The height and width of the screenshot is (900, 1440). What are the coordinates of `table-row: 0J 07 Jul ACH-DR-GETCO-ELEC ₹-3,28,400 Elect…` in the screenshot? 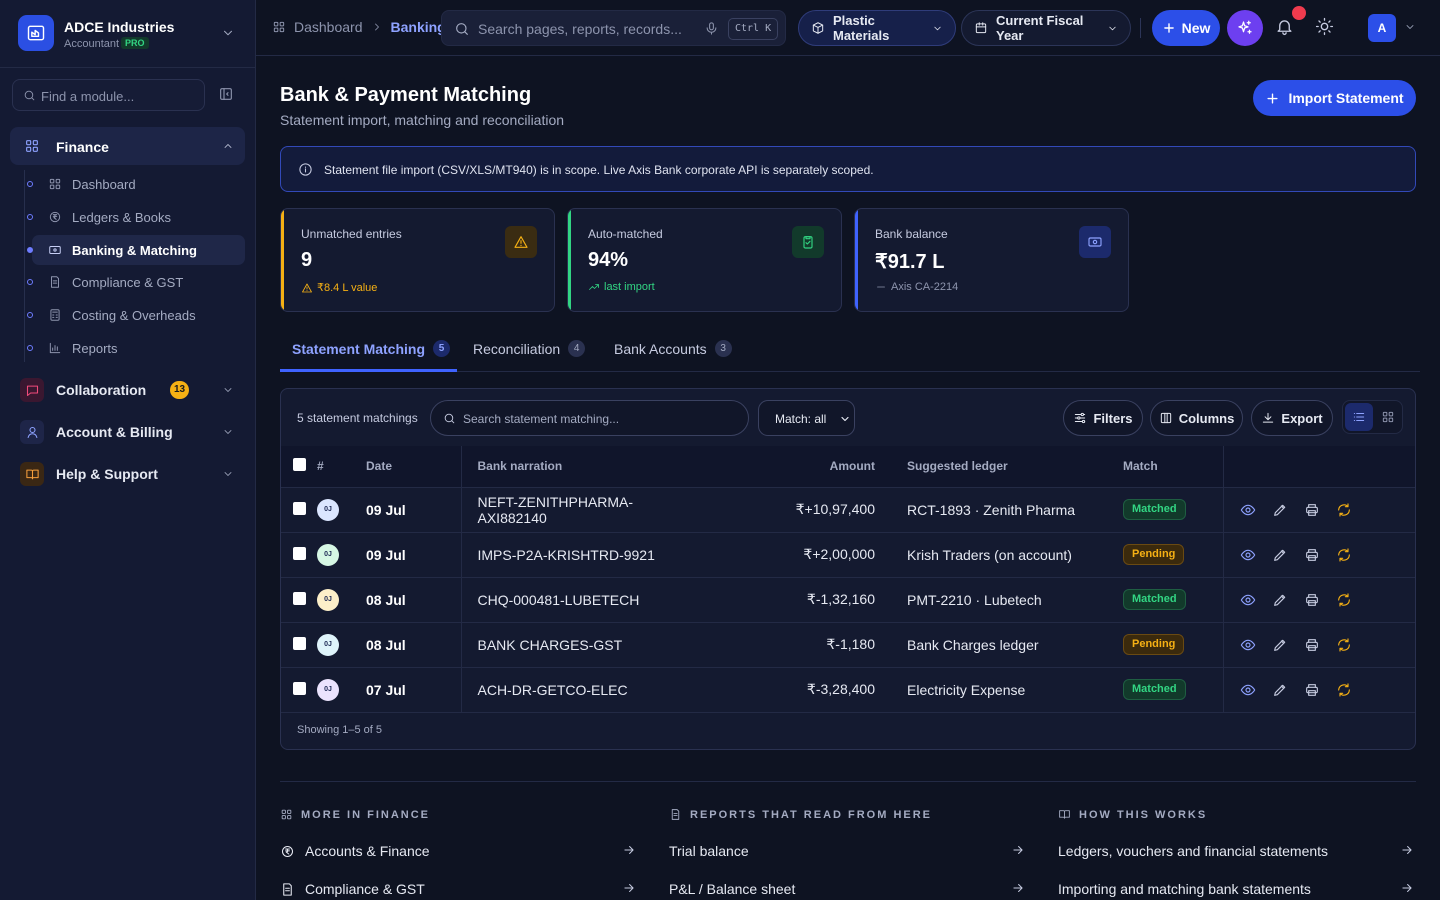 It's located at (848, 690).